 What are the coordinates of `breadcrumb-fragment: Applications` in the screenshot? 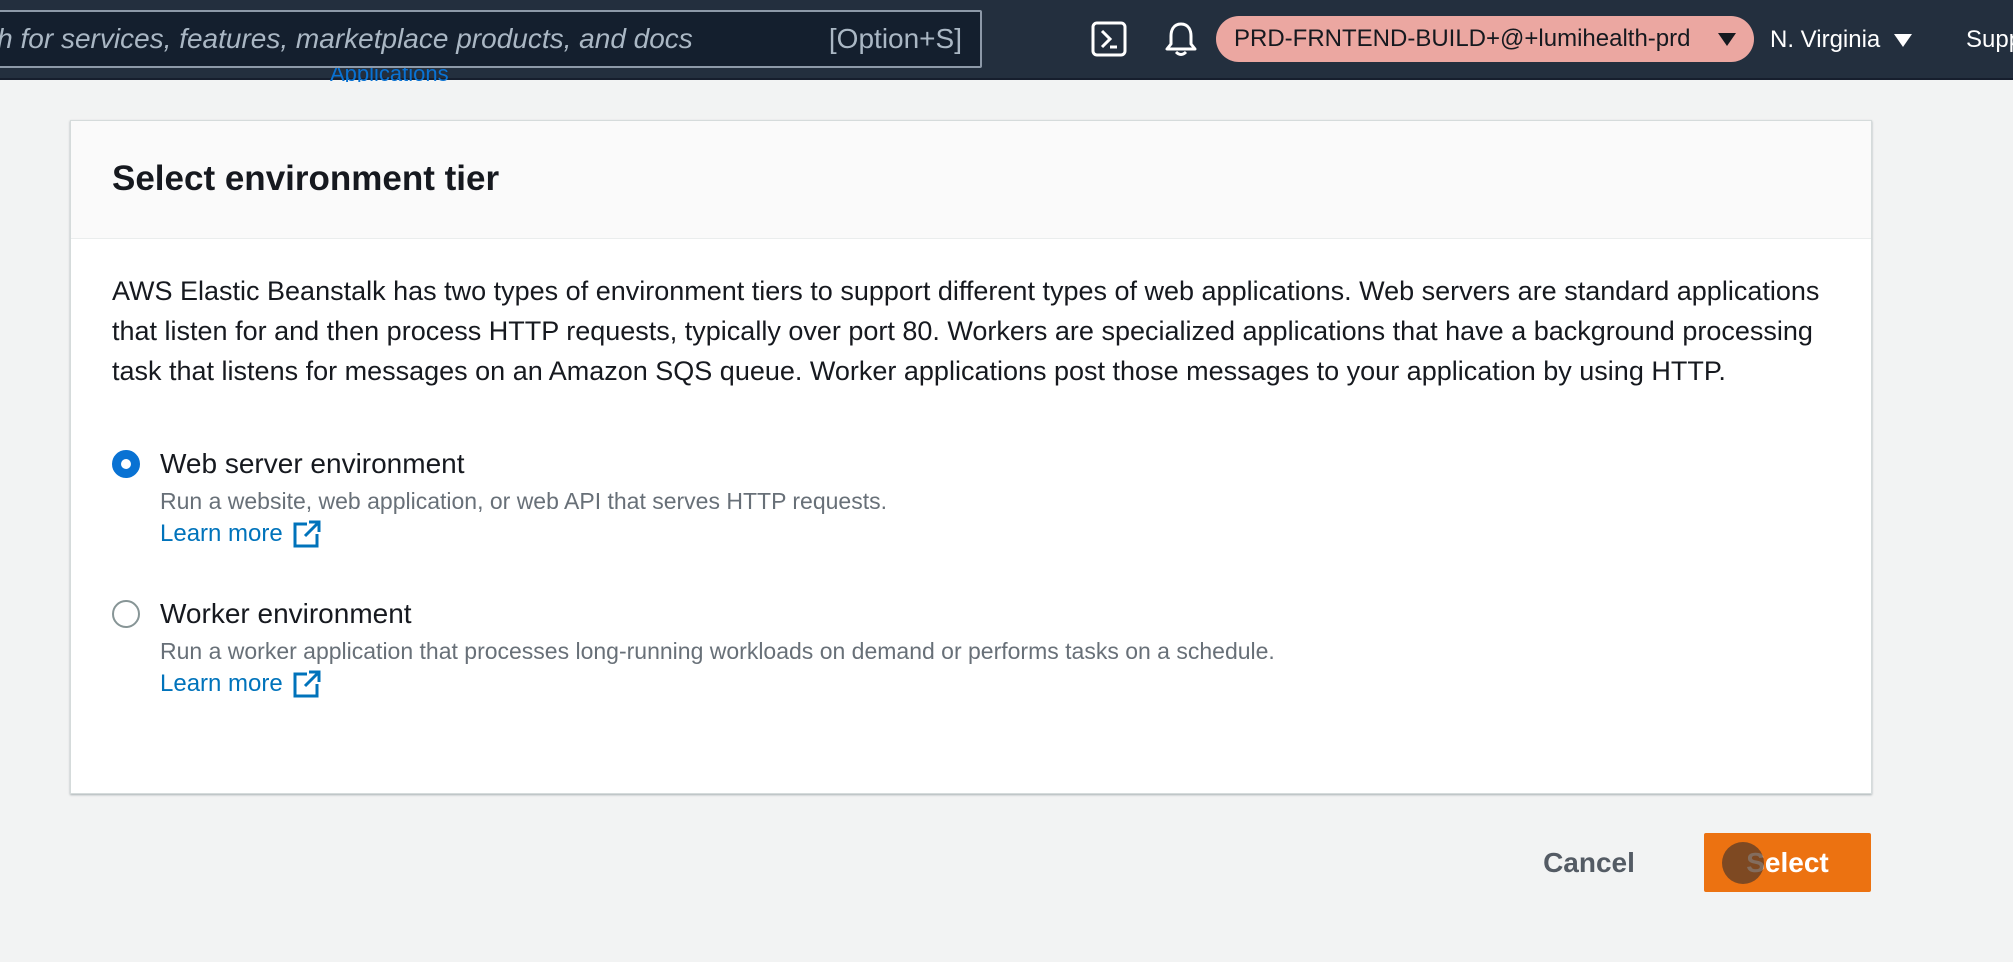 It's located at (389, 75).